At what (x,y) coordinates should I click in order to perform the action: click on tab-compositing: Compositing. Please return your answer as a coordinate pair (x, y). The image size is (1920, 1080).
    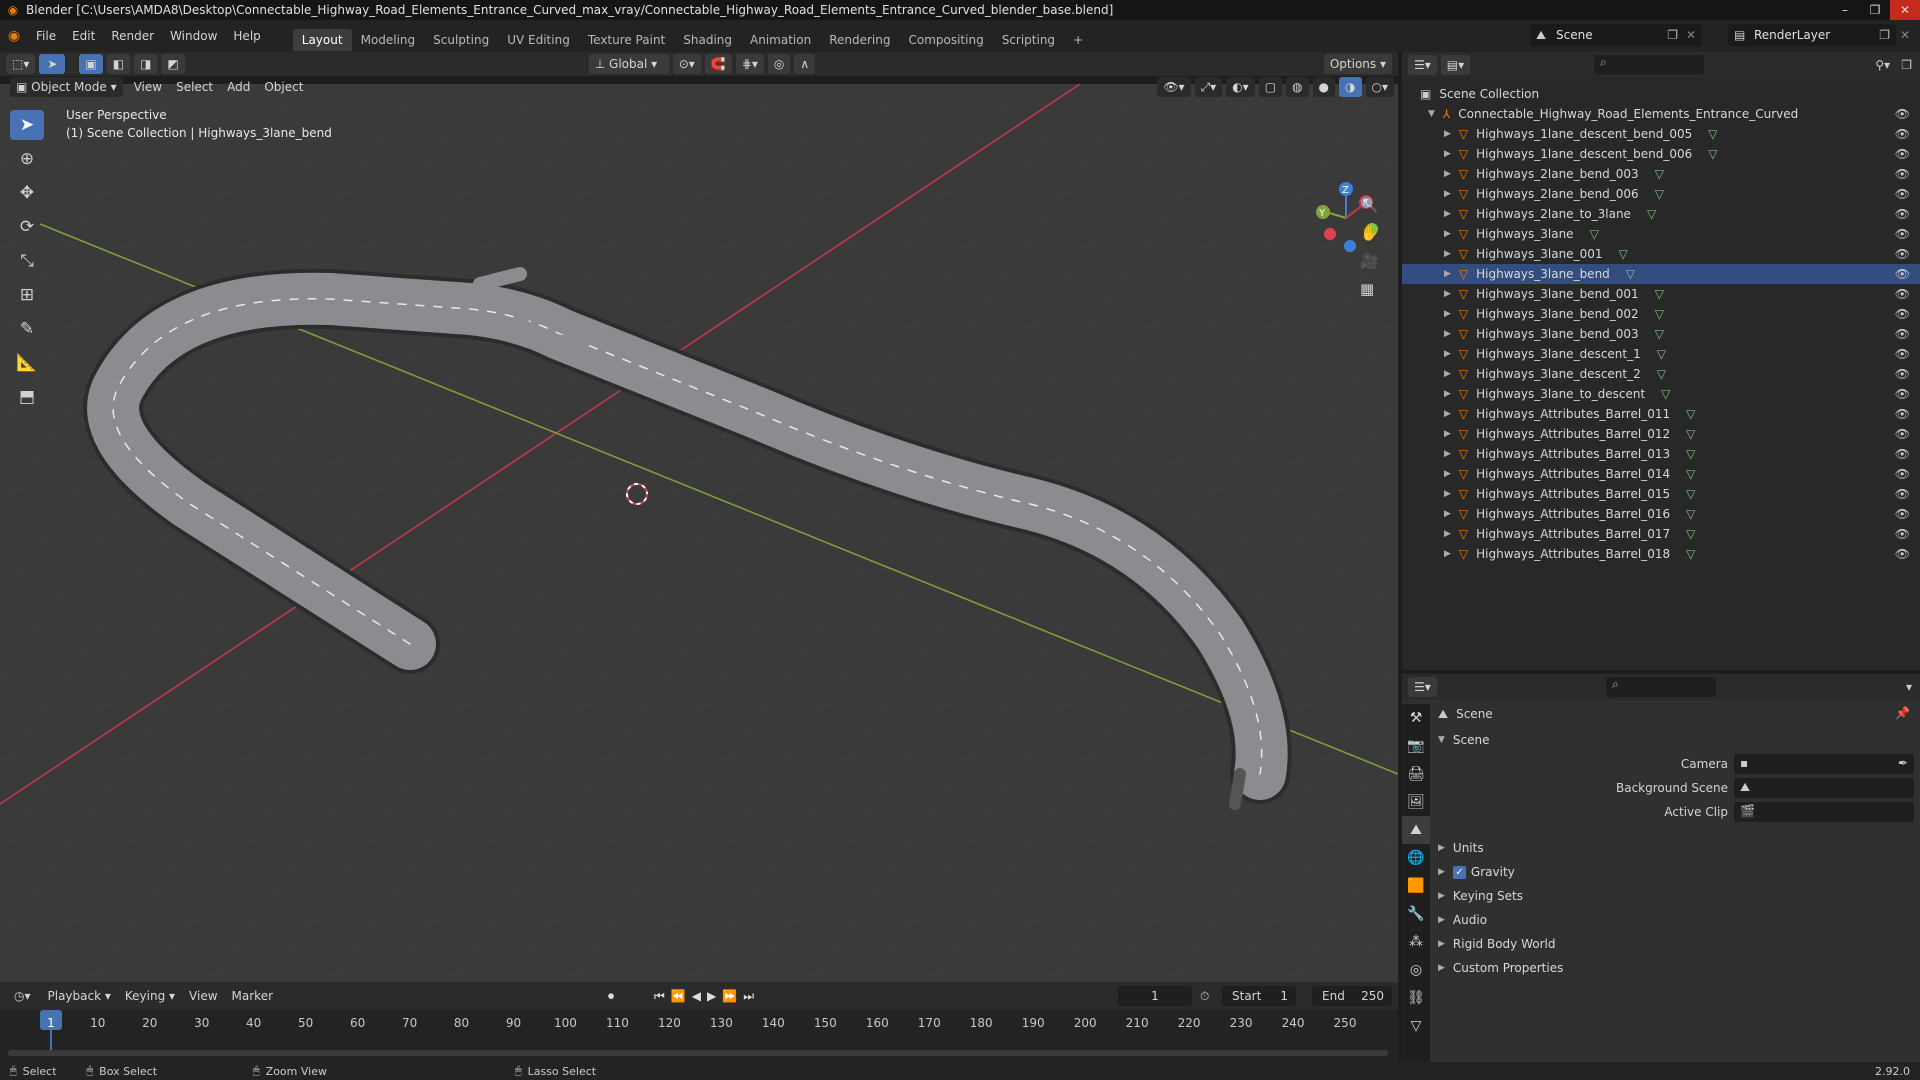
    Looking at the image, I should click on (945, 40).